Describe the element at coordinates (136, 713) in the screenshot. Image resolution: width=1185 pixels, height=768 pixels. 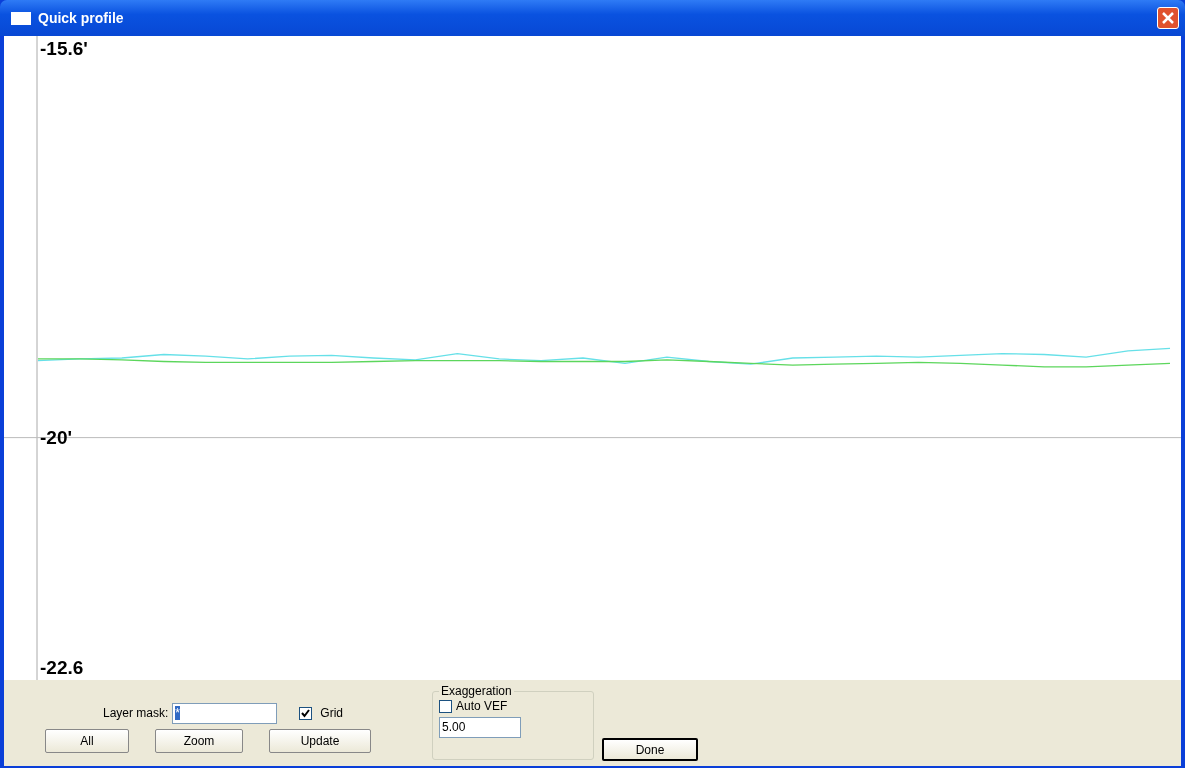
I see `layer-mask-label: Layer mask:` at that location.